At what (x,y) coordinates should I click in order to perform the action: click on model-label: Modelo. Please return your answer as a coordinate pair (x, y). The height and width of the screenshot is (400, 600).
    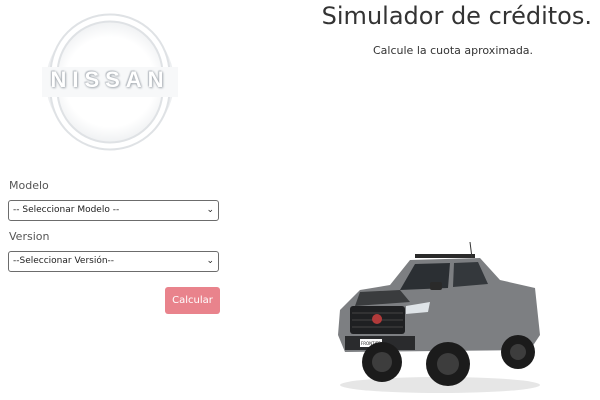
    Looking at the image, I should click on (29, 185).